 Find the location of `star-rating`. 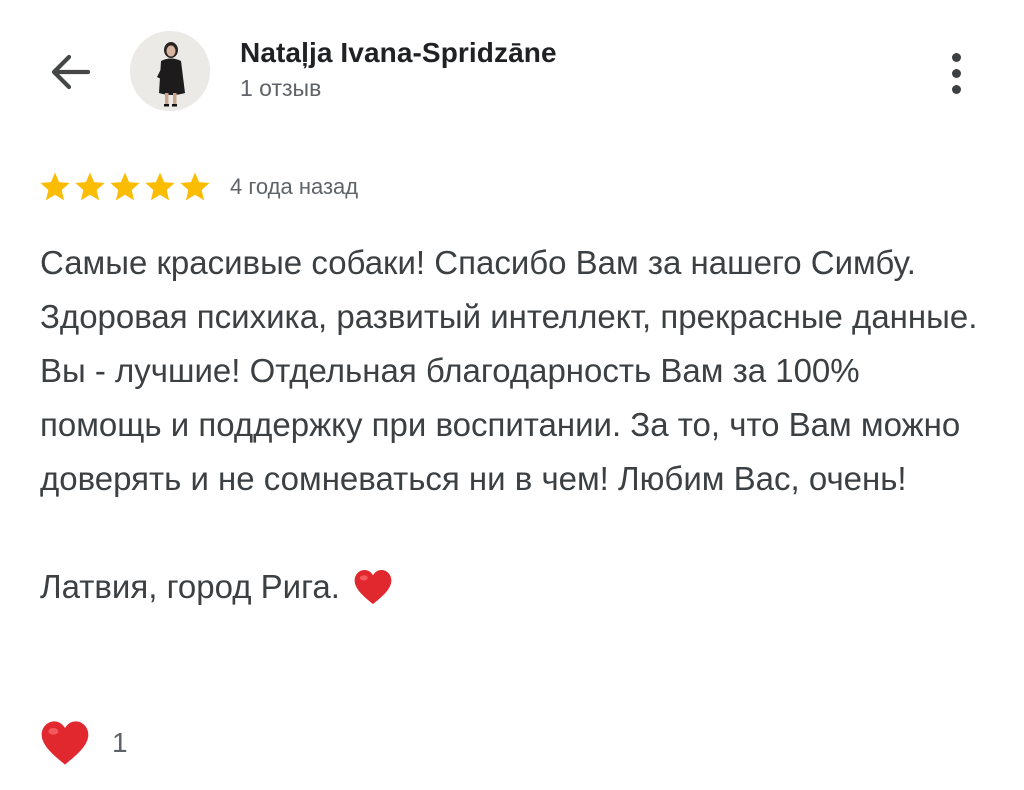

star-rating is located at coordinates (125, 187).